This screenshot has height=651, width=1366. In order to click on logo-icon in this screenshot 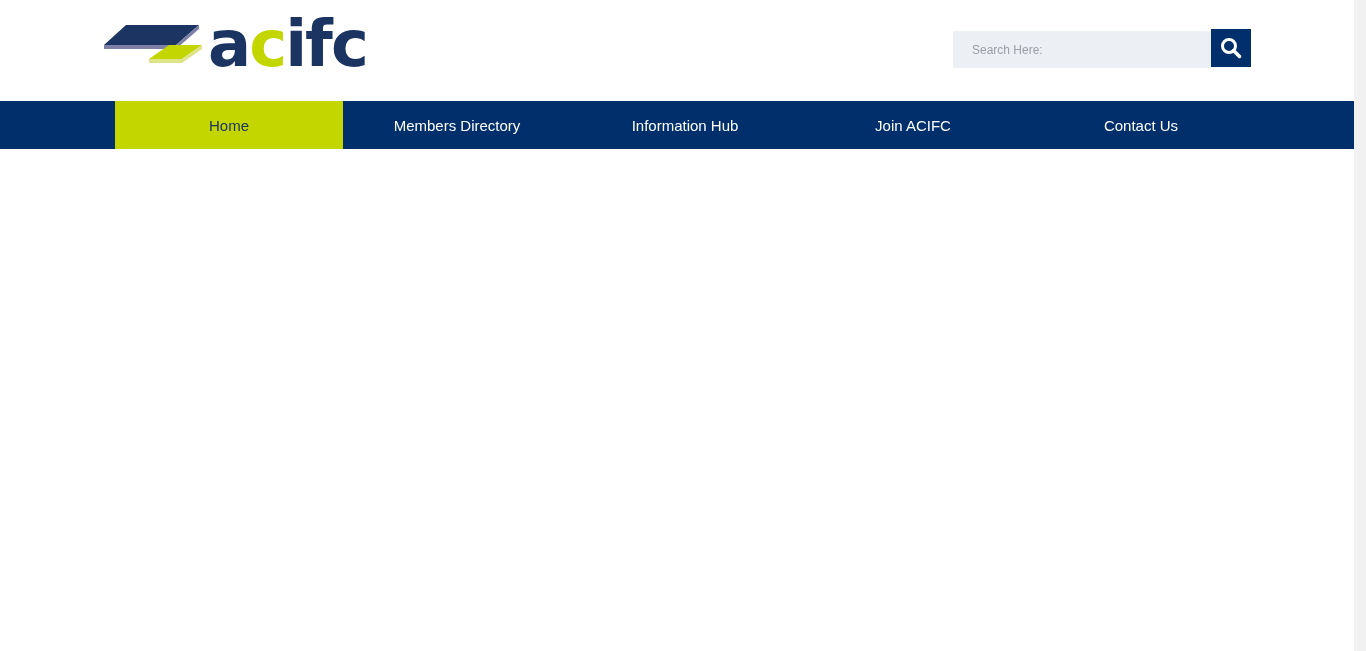, I will do `click(154, 44)`.